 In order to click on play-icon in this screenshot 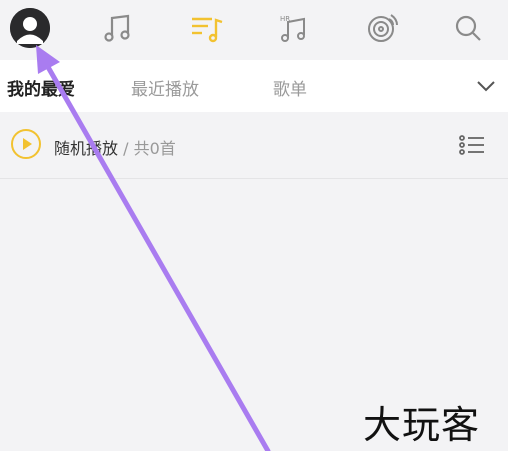, I will do `click(26, 144)`.